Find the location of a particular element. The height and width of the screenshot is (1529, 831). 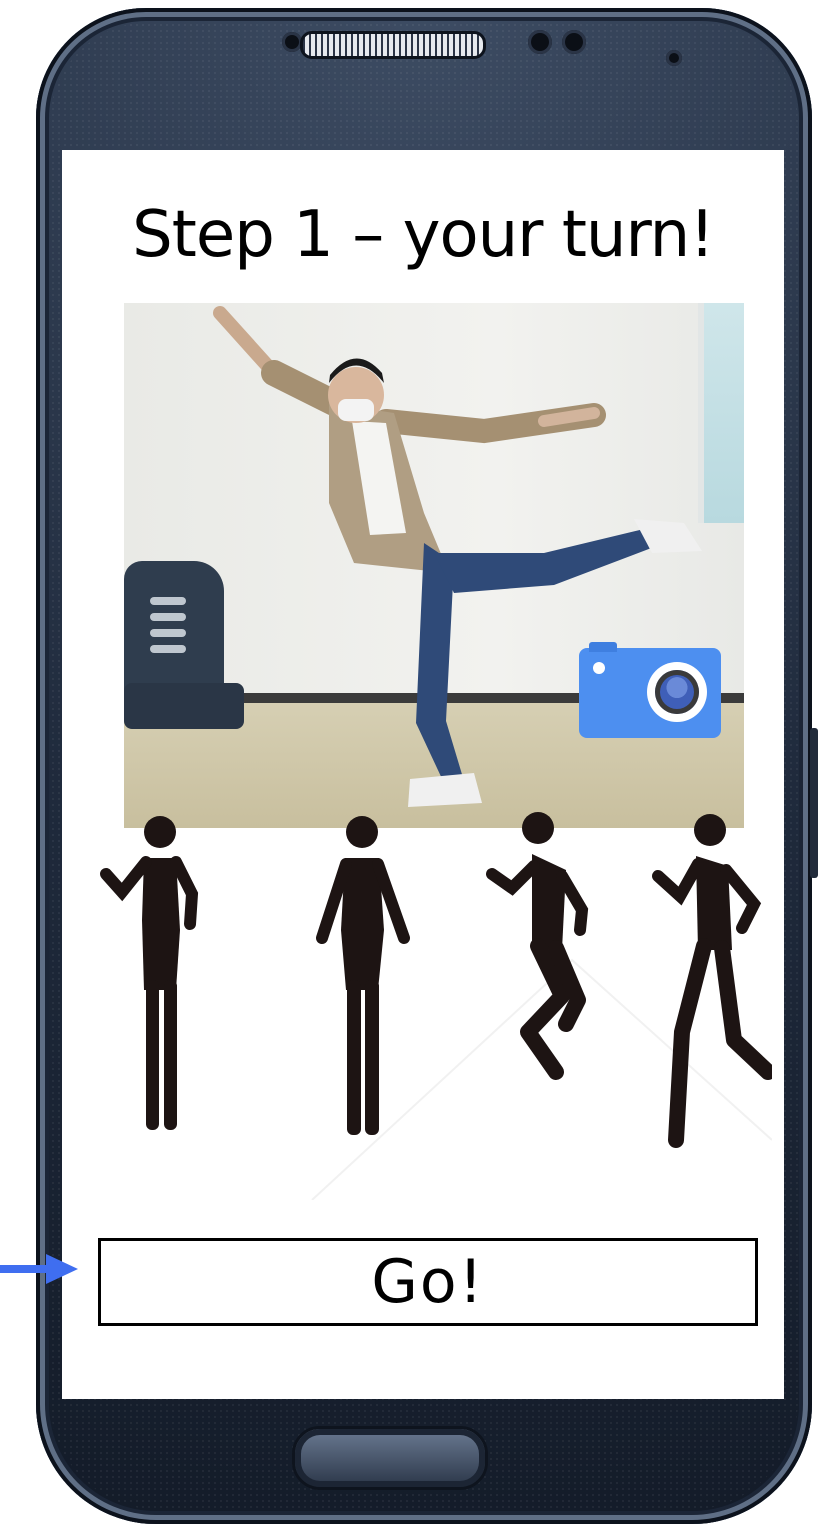

sensor-dot is located at coordinates (674, 58).